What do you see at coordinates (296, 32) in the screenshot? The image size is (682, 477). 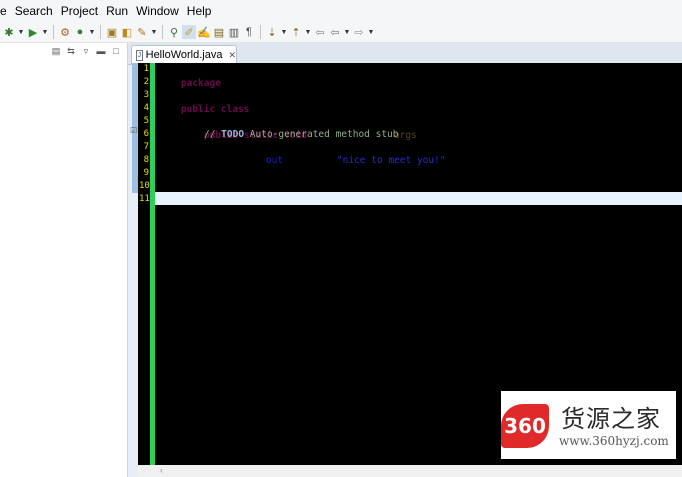 I see `prev-annotation-icon: ⇡` at bounding box center [296, 32].